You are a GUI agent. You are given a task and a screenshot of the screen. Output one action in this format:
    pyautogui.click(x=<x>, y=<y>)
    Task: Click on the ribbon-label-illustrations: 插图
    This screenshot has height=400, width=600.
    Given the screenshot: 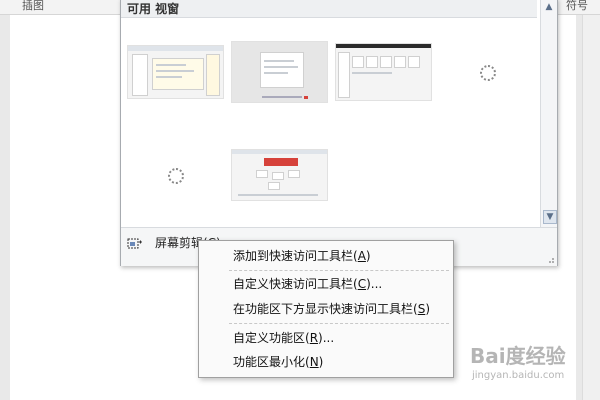 What is the action you would take?
    pyautogui.click(x=33, y=6)
    